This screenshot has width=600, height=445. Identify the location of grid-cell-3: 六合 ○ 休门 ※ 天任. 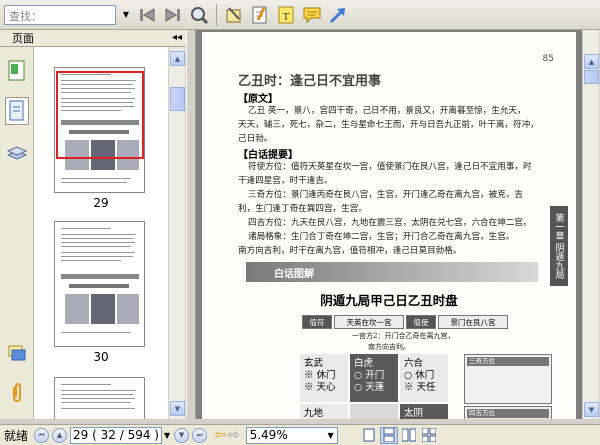
(424, 378).